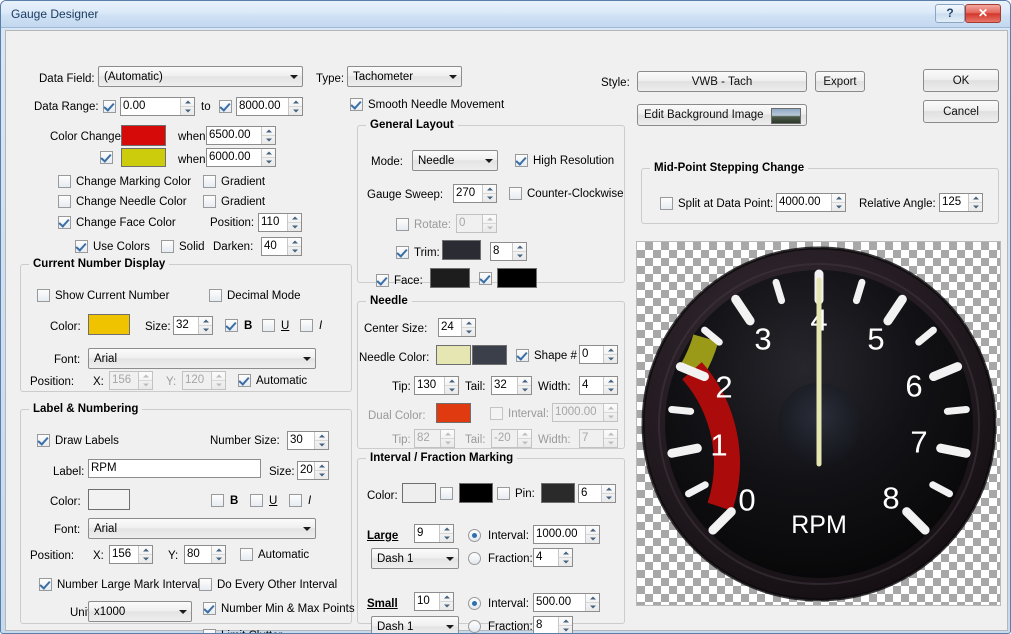 The image size is (1011, 634). Describe the element at coordinates (81, 246) in the screenshot. I see `use-colors-checkbox` at that location.